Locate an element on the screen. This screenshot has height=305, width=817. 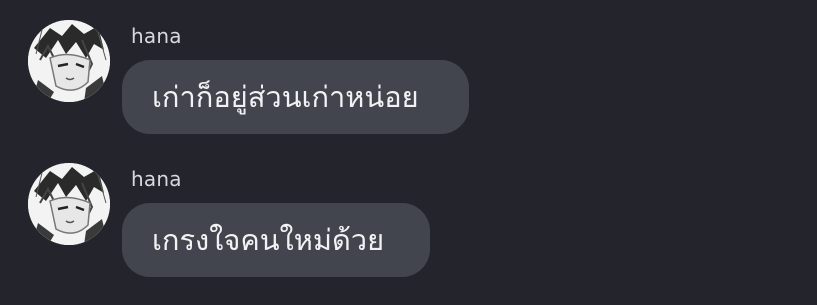
message-text: เกรงใจคนใหม่ด้วย is located at coordinates (268, 240).